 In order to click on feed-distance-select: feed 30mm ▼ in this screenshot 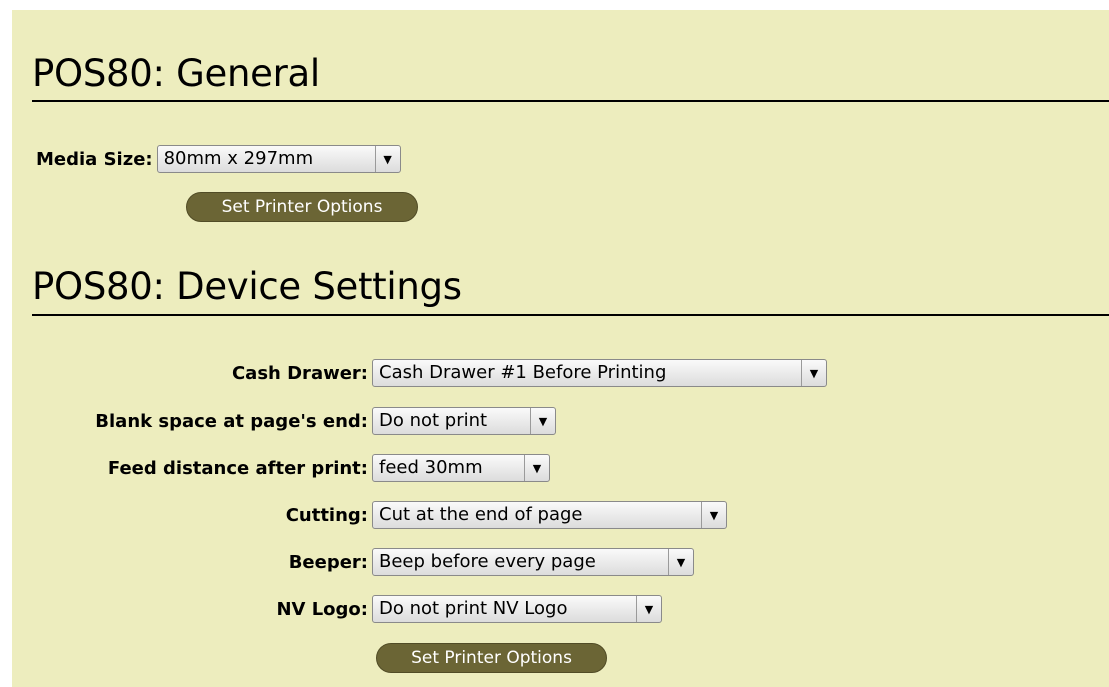, I will do `click(461, 468)`.